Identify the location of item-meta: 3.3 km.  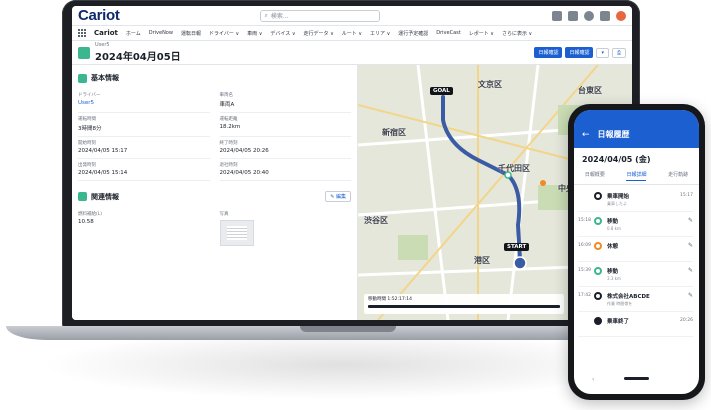
(614, 278).